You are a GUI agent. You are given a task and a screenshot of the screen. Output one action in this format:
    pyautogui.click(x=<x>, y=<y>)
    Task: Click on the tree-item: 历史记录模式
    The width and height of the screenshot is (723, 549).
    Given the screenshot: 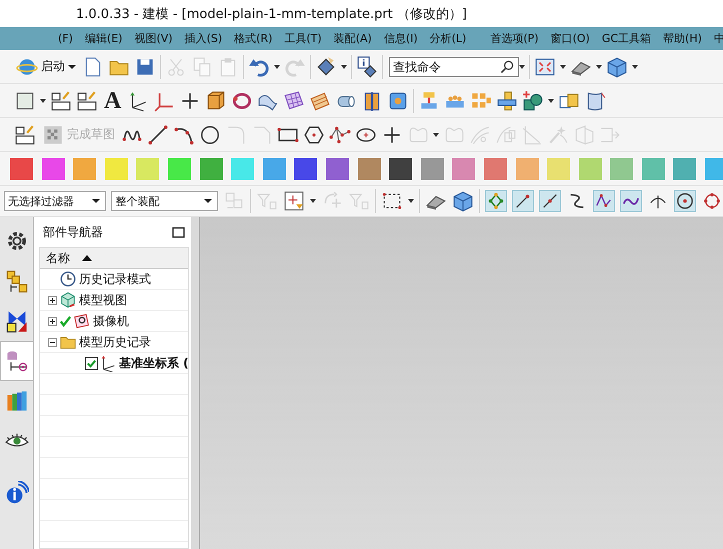 What is the action you would take?
    pyautogui.click(x=115, y=279)
    